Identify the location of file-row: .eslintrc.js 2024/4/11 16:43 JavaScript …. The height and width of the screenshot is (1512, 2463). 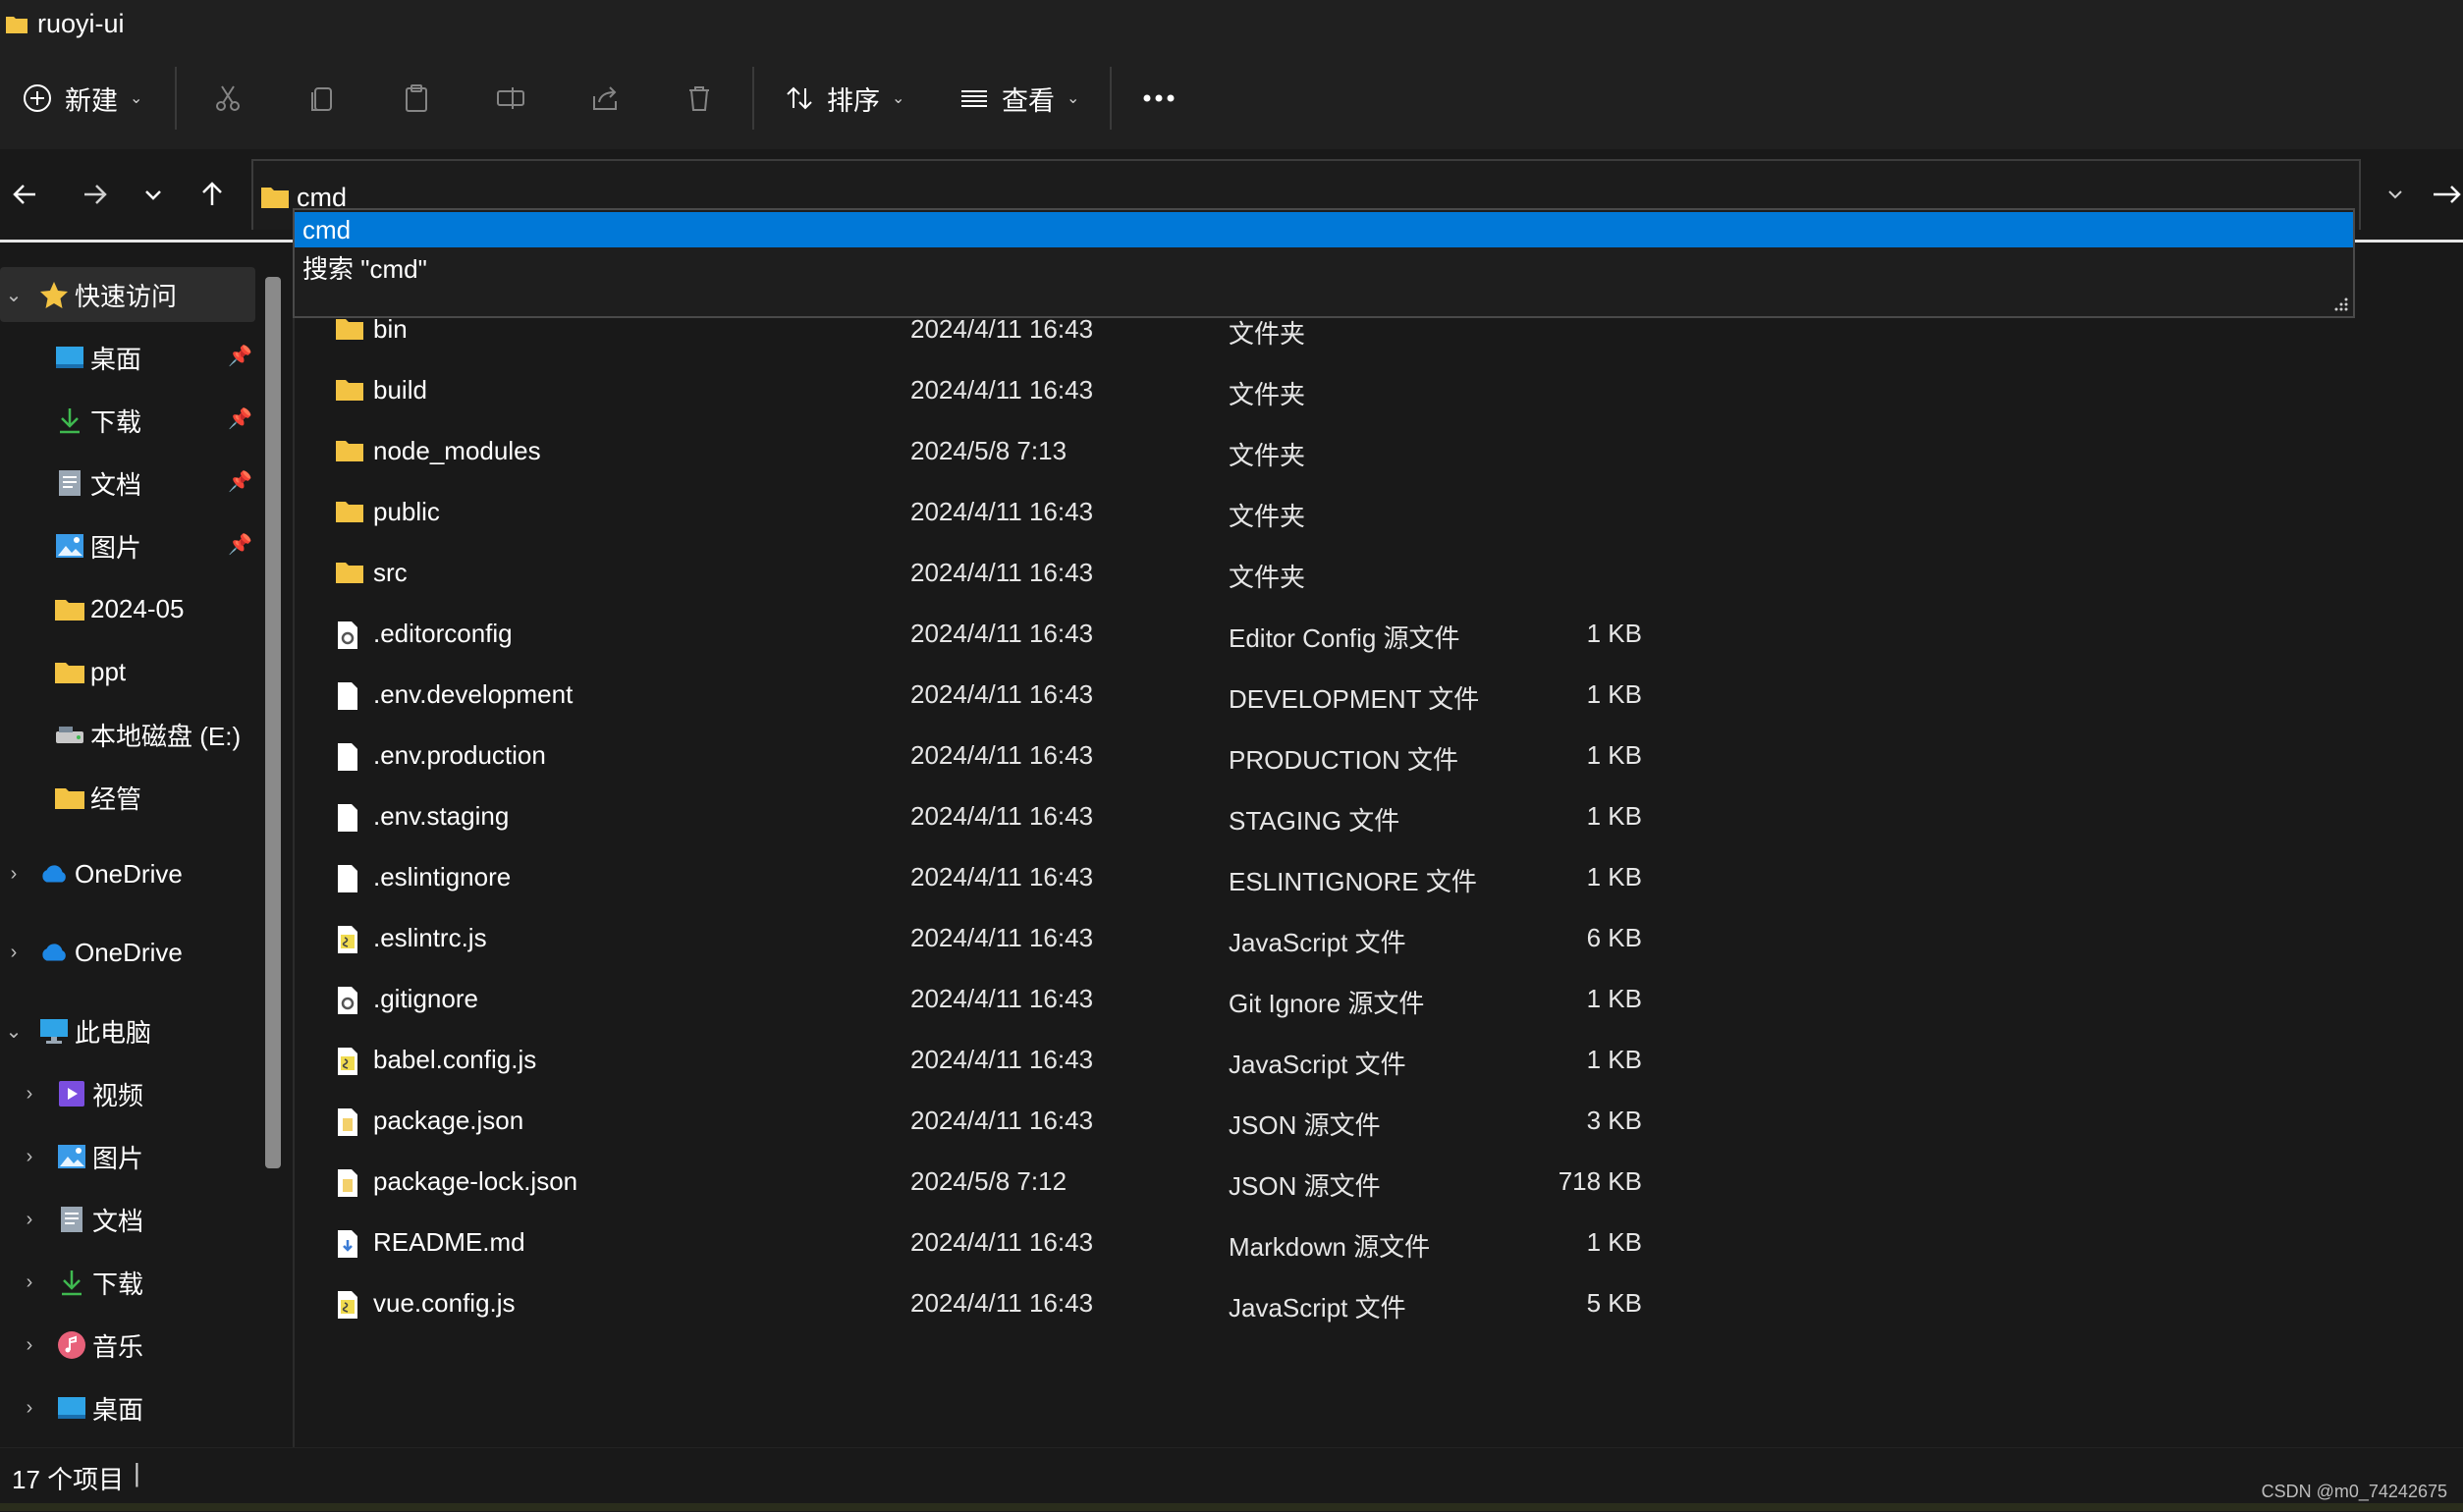
(1011, 940).